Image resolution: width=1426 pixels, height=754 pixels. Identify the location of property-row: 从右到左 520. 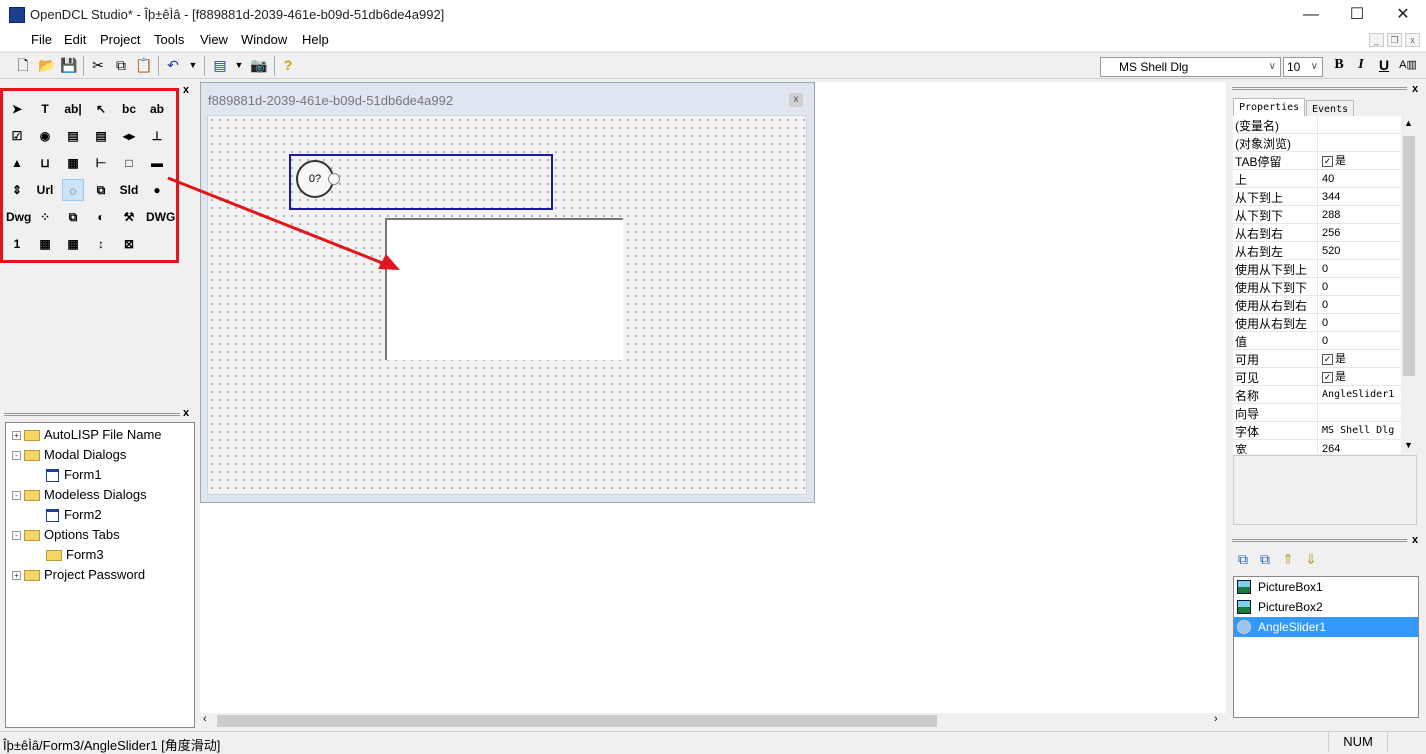
(1317, 251).